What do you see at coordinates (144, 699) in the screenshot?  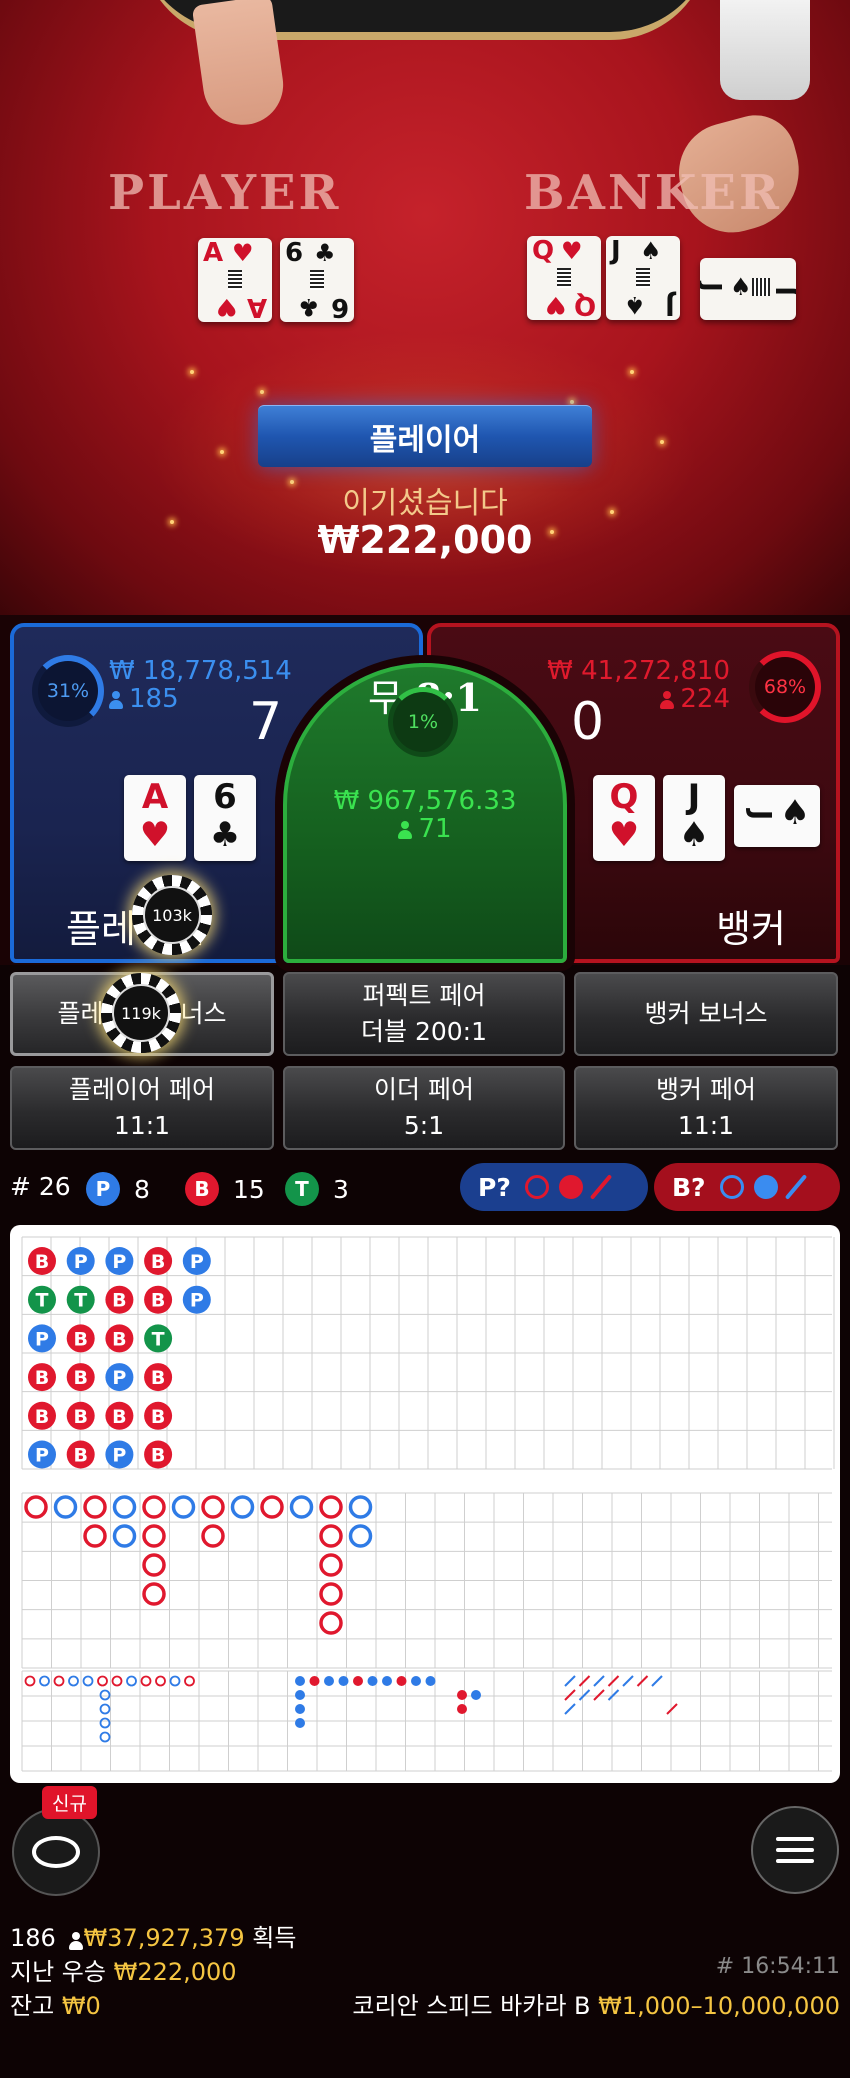 I see `player-bettor-count: 185` at bounding box center [144, 699].